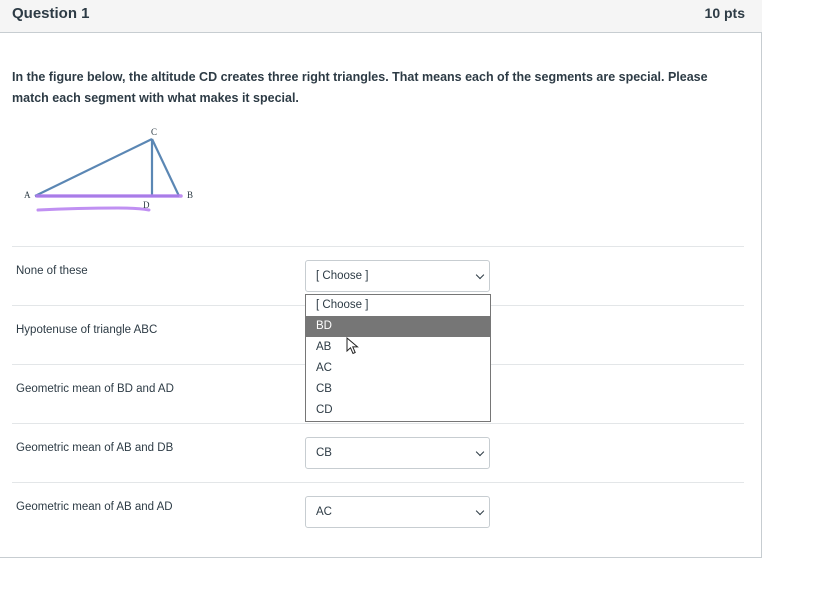 This screenshot has height=605, width=833. I want to click on answer-select: AC, so click(397, 512).